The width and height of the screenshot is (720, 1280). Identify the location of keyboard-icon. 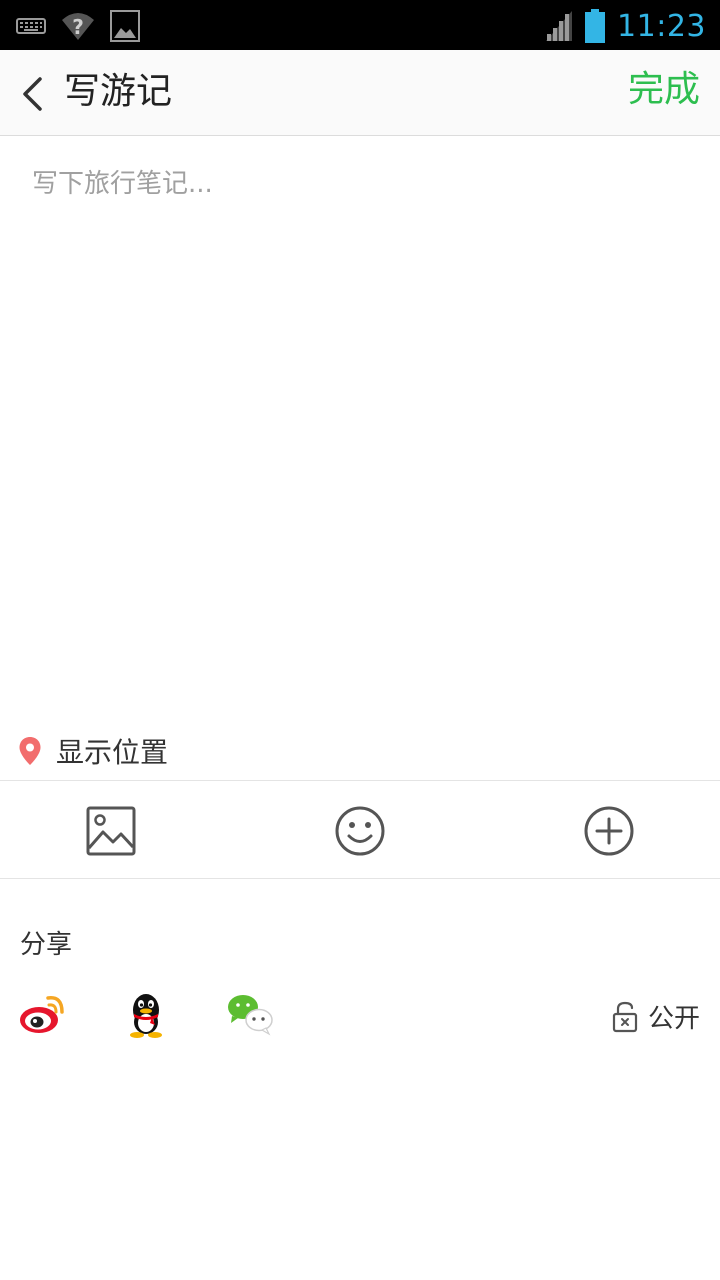
(31, 26).